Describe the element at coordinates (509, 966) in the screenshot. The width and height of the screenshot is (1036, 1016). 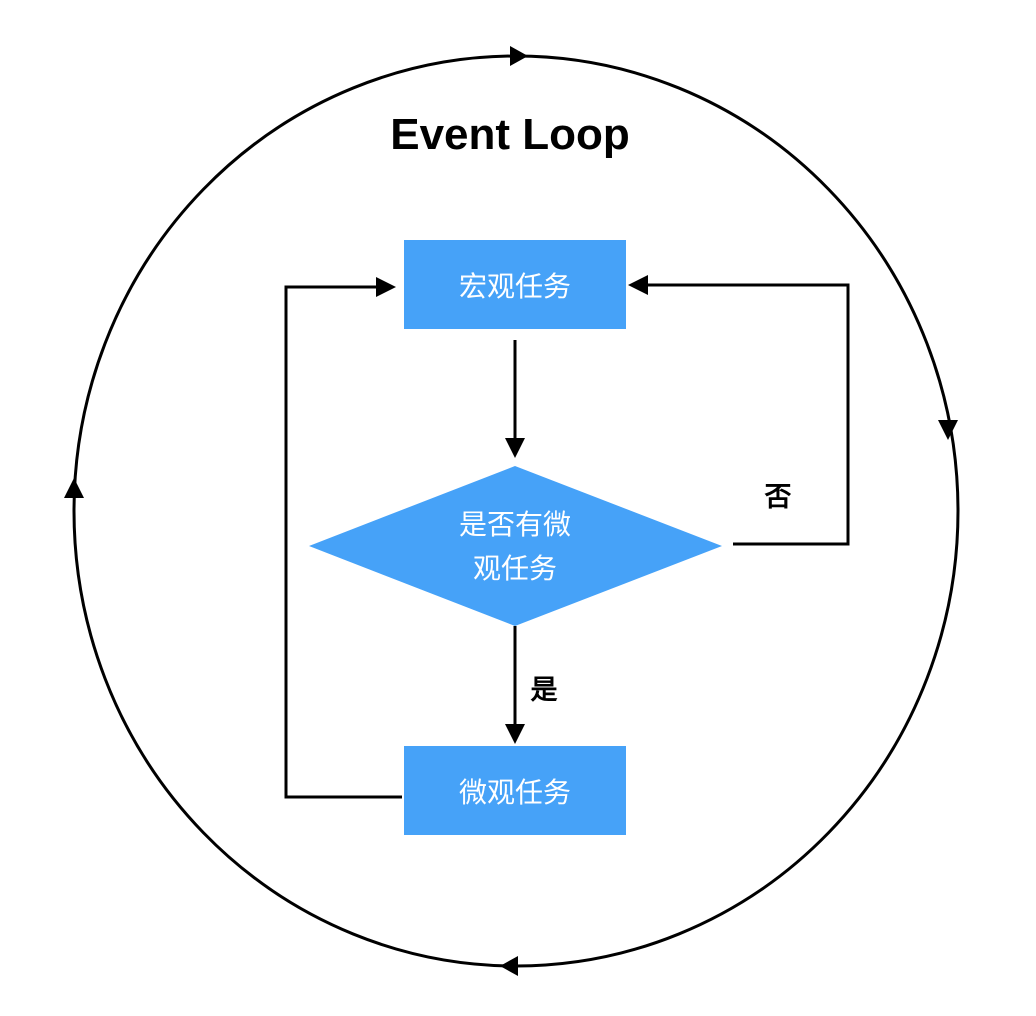
I see `loop-arrow-bottom` at that location.